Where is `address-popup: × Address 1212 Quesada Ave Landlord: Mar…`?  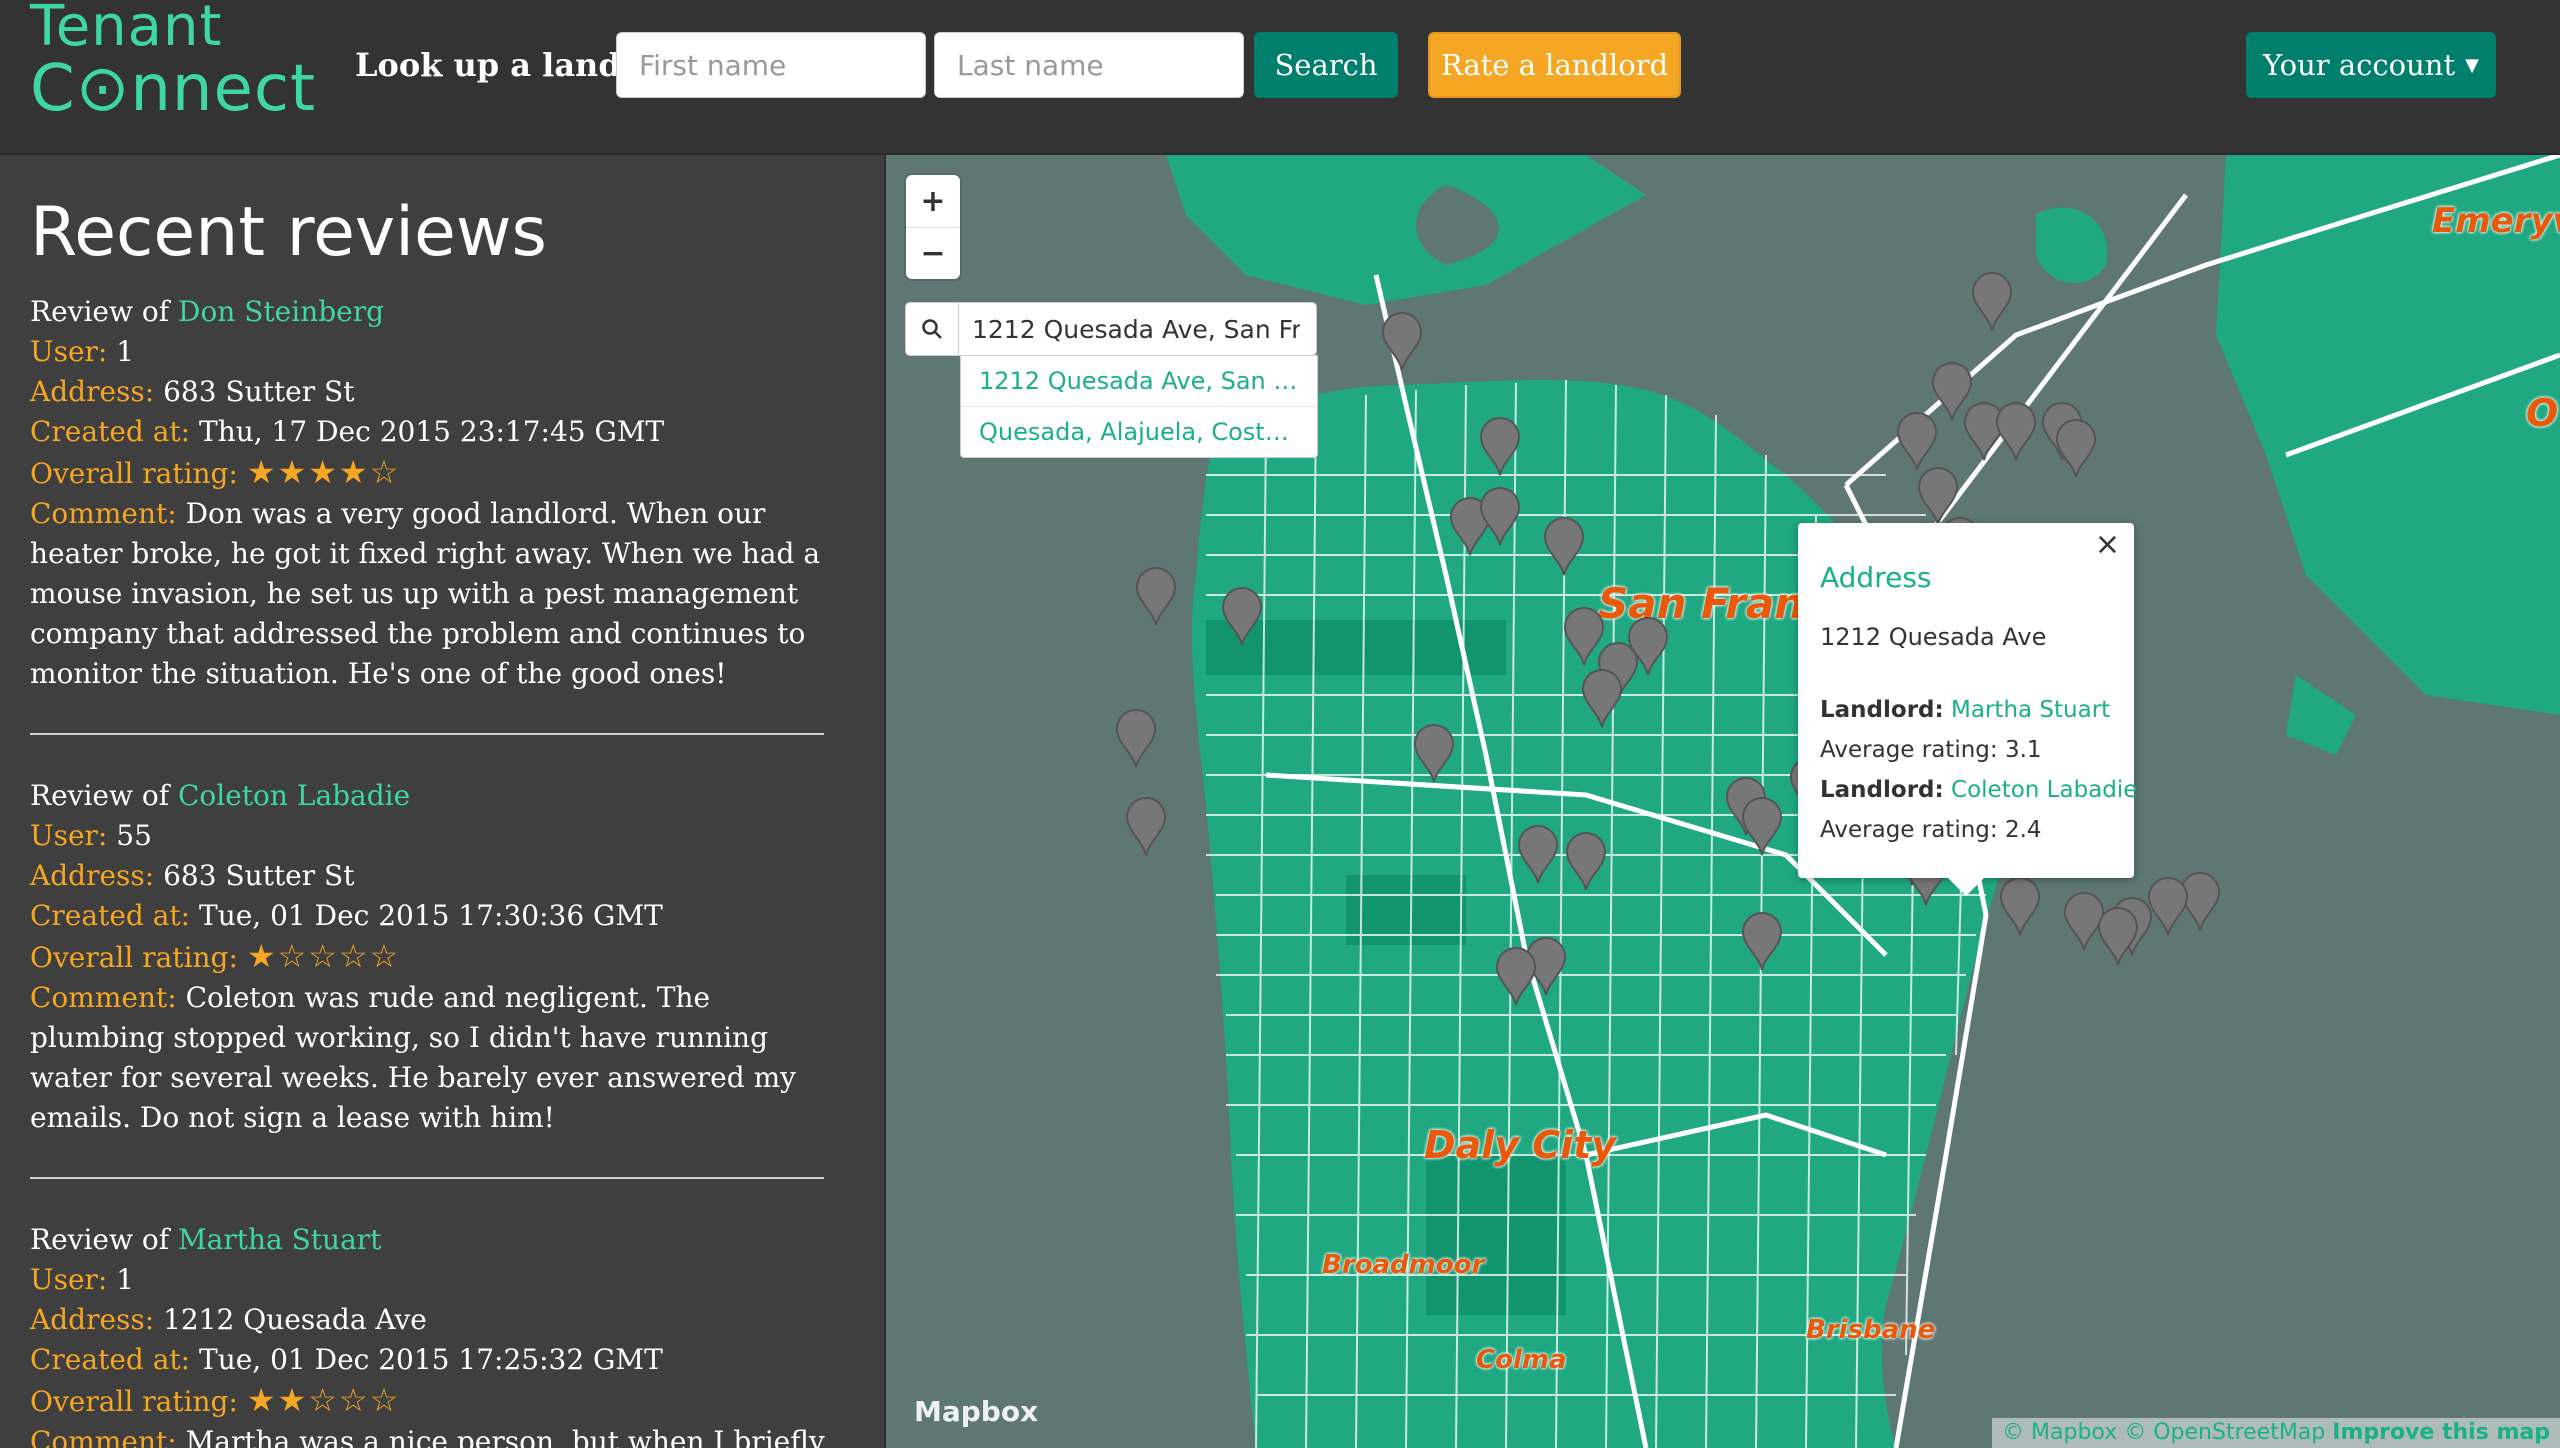
address-popup: × Address 1212 Quesada Ave Landlord: Mar… is located at coordinates (1967, 709).